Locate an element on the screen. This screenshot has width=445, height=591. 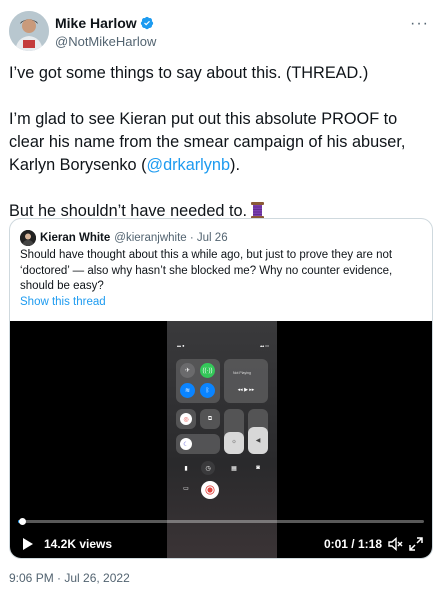
bluetooth-icon: ᛒ is located at coordinates (207, 390).